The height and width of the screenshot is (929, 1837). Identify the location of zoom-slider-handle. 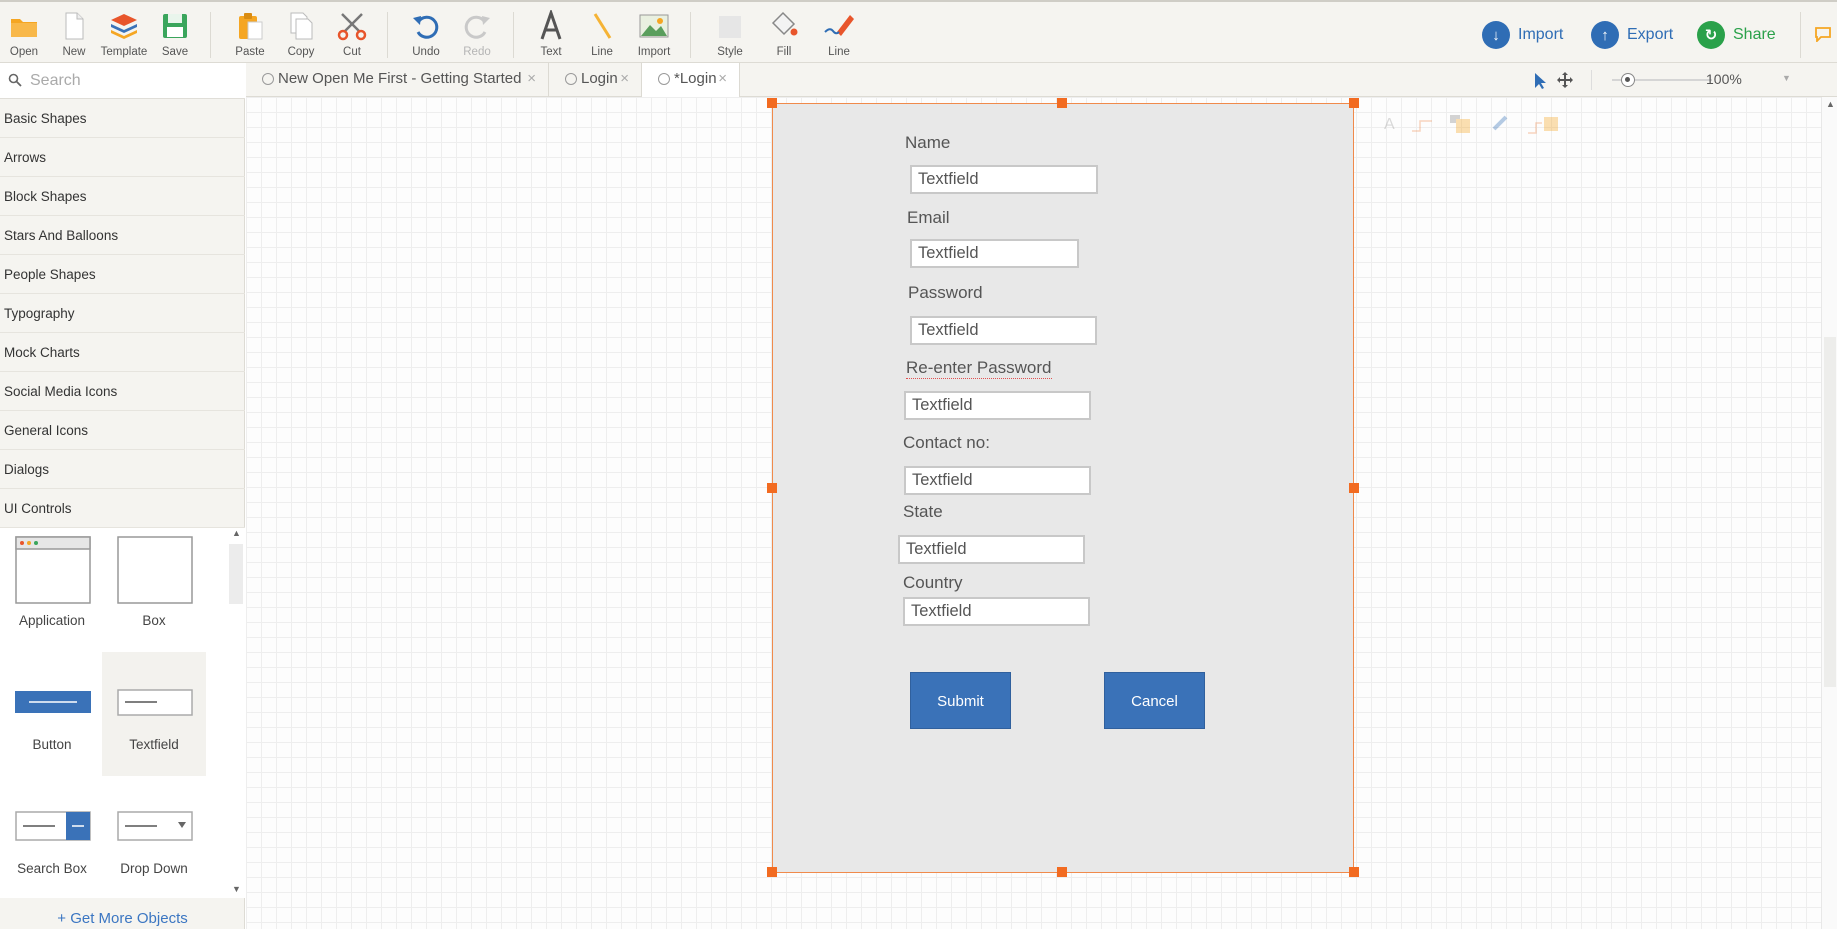
(1628, 80).